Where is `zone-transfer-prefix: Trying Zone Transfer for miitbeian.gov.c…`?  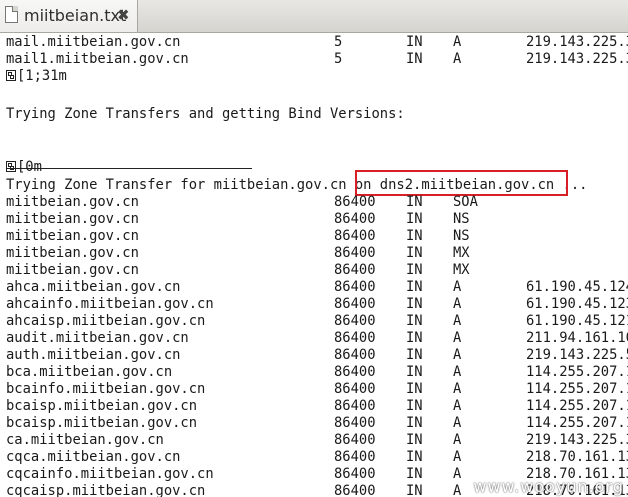
zone-transfer-prefix: Trying Zone Transfer for miitbeian.gov.c… is located at coordinates (193, 185).